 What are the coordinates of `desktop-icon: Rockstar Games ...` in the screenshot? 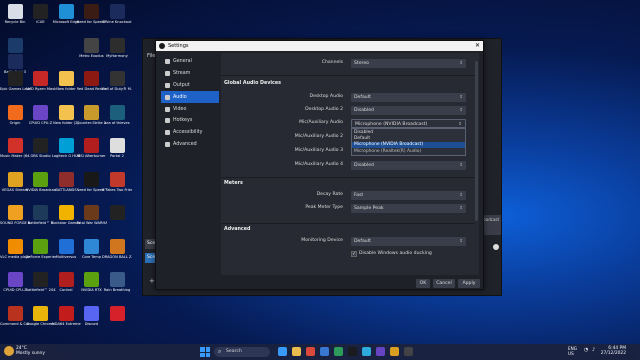 It's located at (66, 215).